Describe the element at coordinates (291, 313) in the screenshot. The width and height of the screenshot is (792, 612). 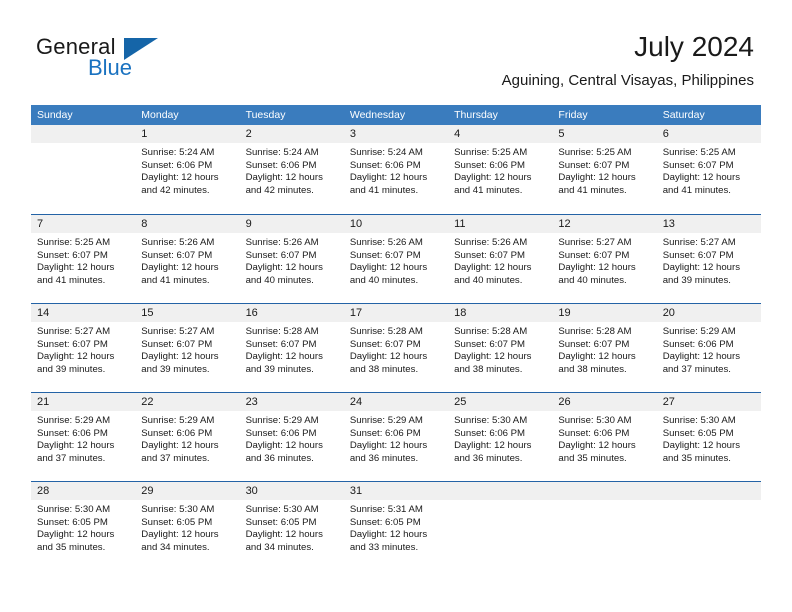
I see `day-number: 16` at that location.